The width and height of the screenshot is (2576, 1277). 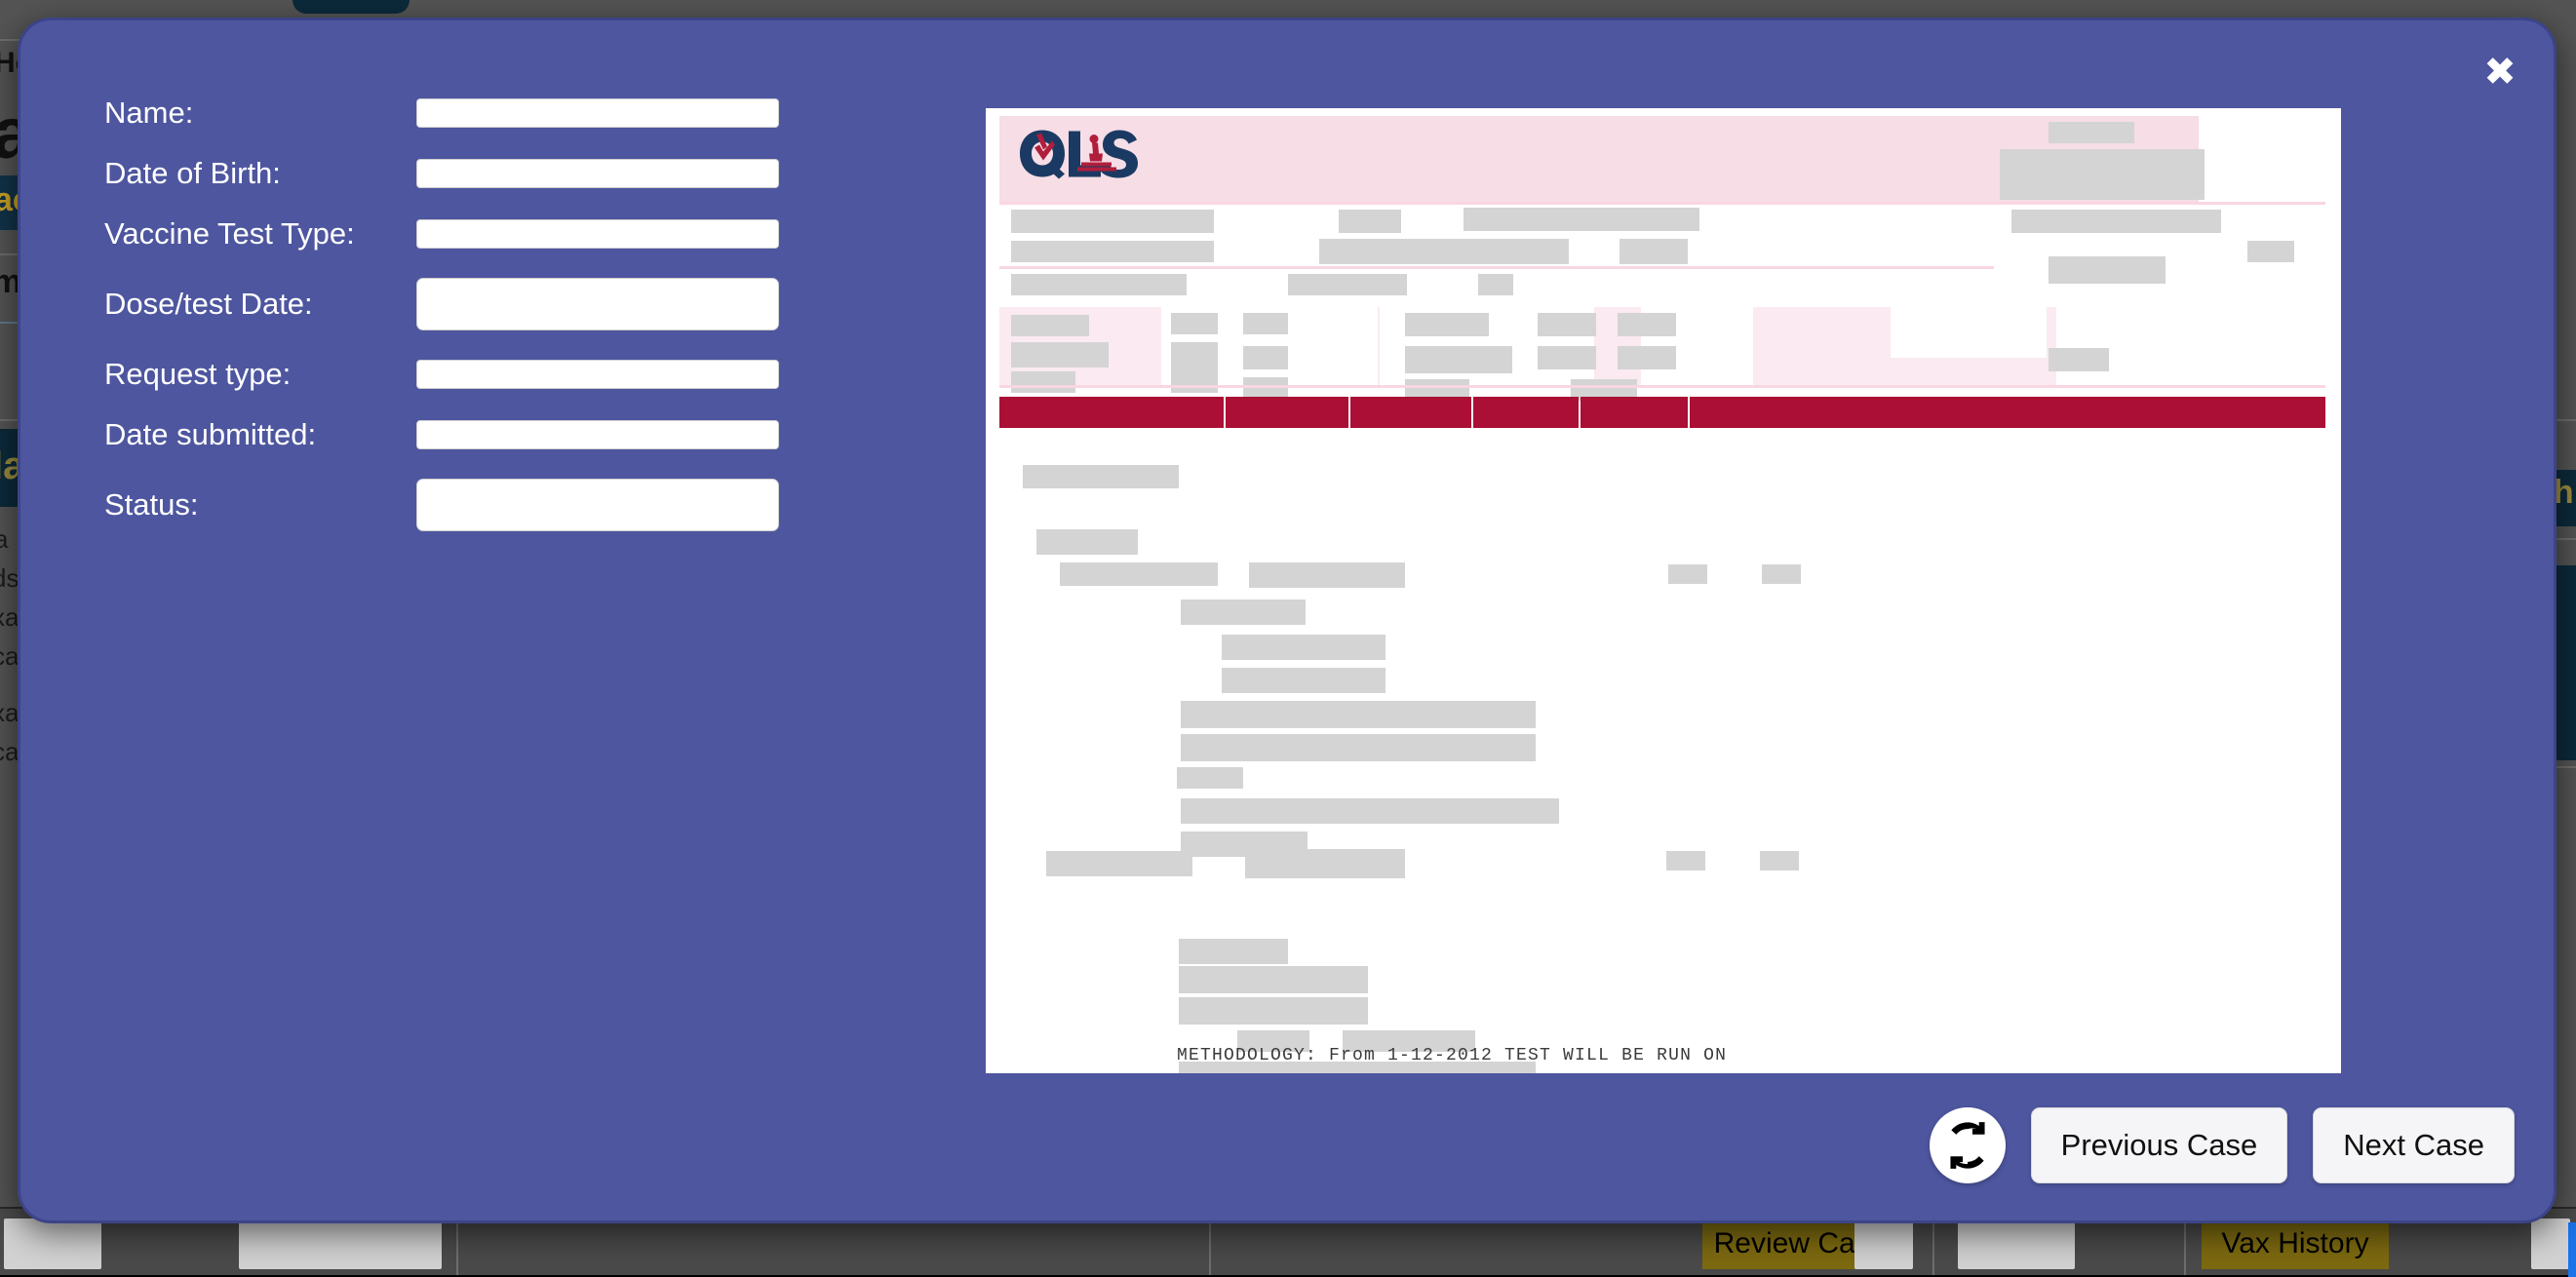 I want to click on form-row-vaccine-test-type: Vaccine Test Type:, so click(x=460, y=234).